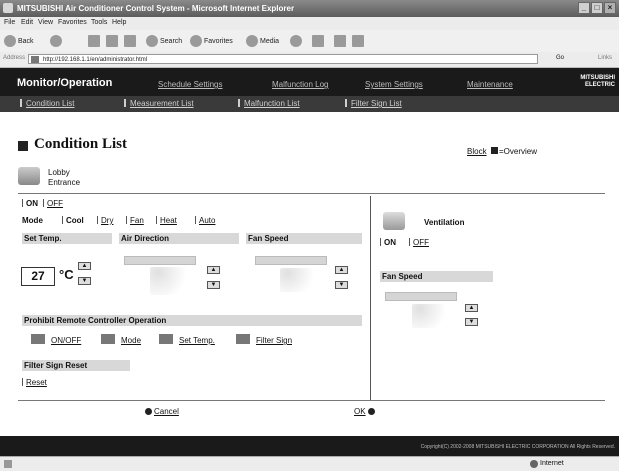 The image size is (619, 471). Describe the element at coordinates (45, 22) in the screenshot. I see `menu-view: View` at that location.